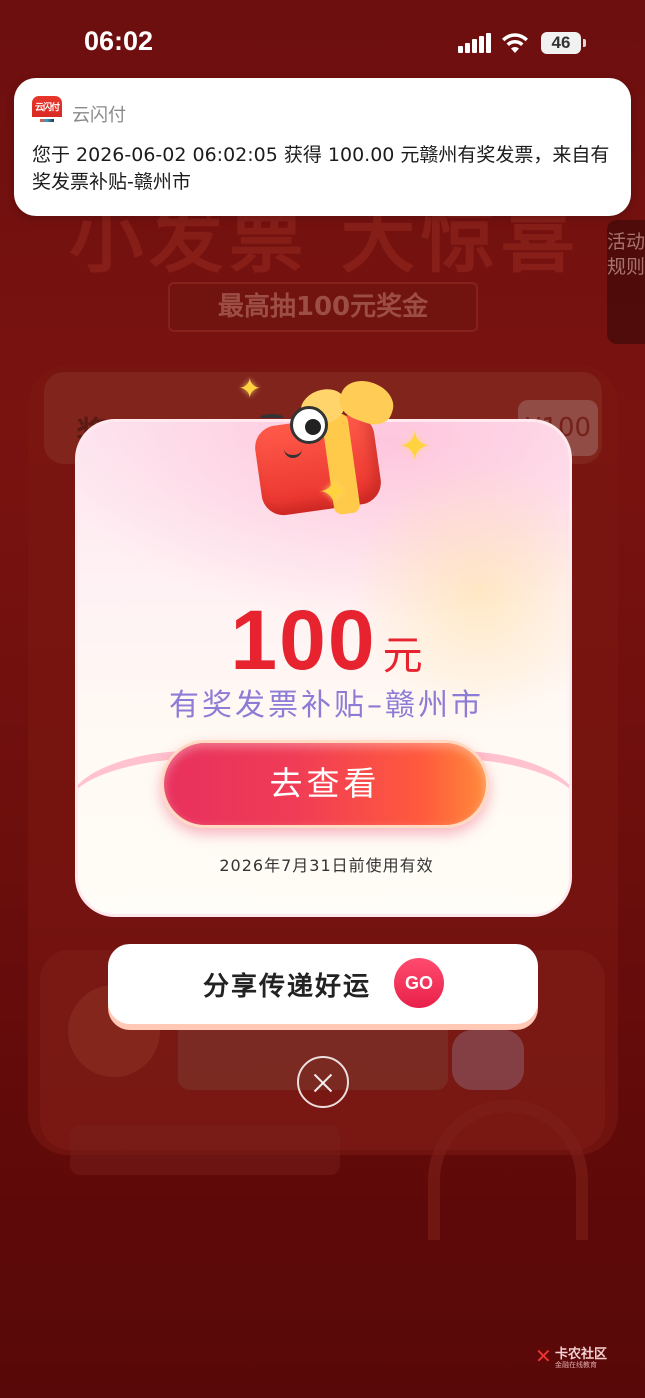 The width and height of the screenshot is (645, 1398). I want to click on unionpay-app-icon: 云闪付, so click(47, 111).